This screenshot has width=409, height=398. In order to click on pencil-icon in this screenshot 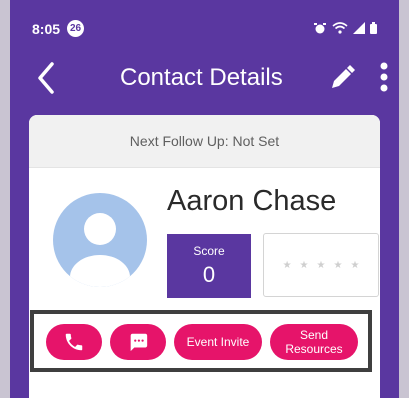, I will do `click(343, 76)`.